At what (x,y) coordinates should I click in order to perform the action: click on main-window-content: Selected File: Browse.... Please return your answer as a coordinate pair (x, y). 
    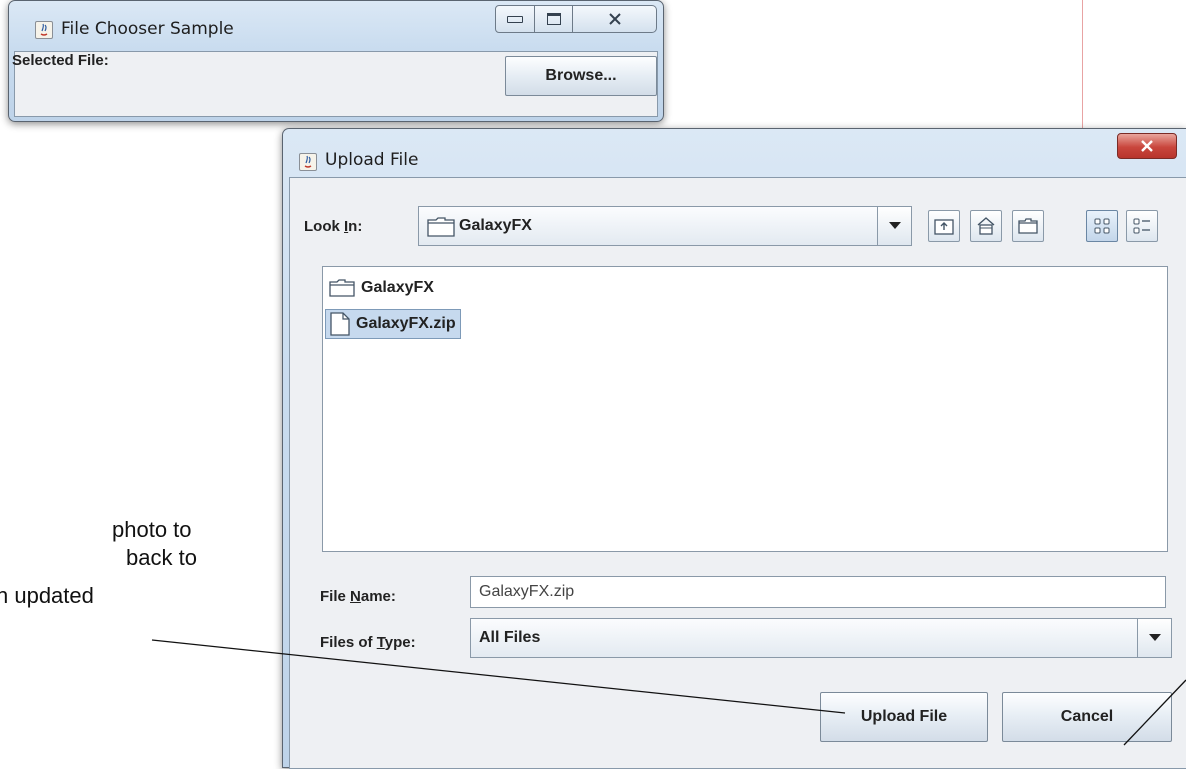
    Looking at the image, I should click on (335, 84).